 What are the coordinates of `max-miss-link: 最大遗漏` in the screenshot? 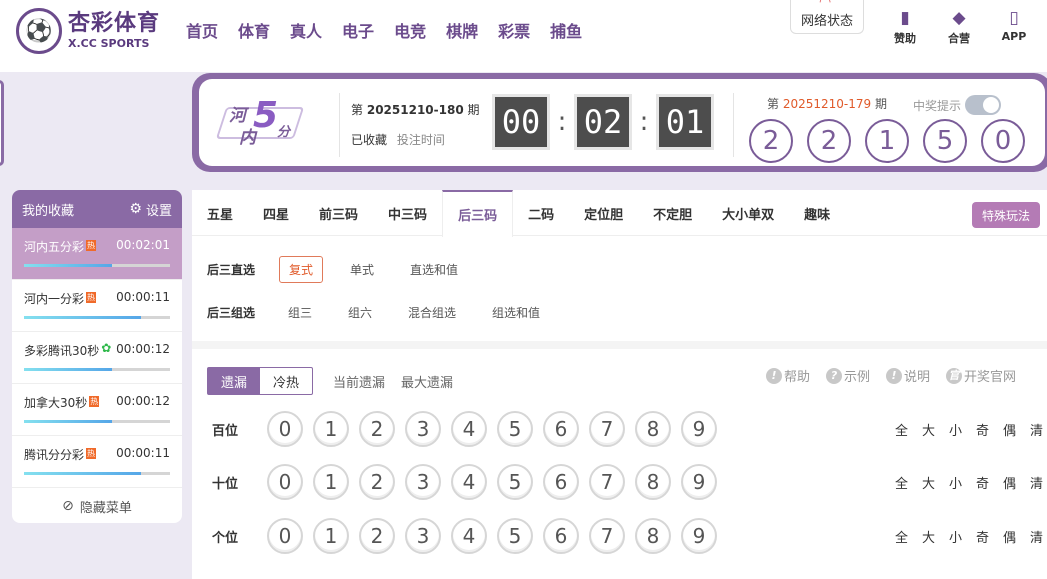 It's located at (427, 381).